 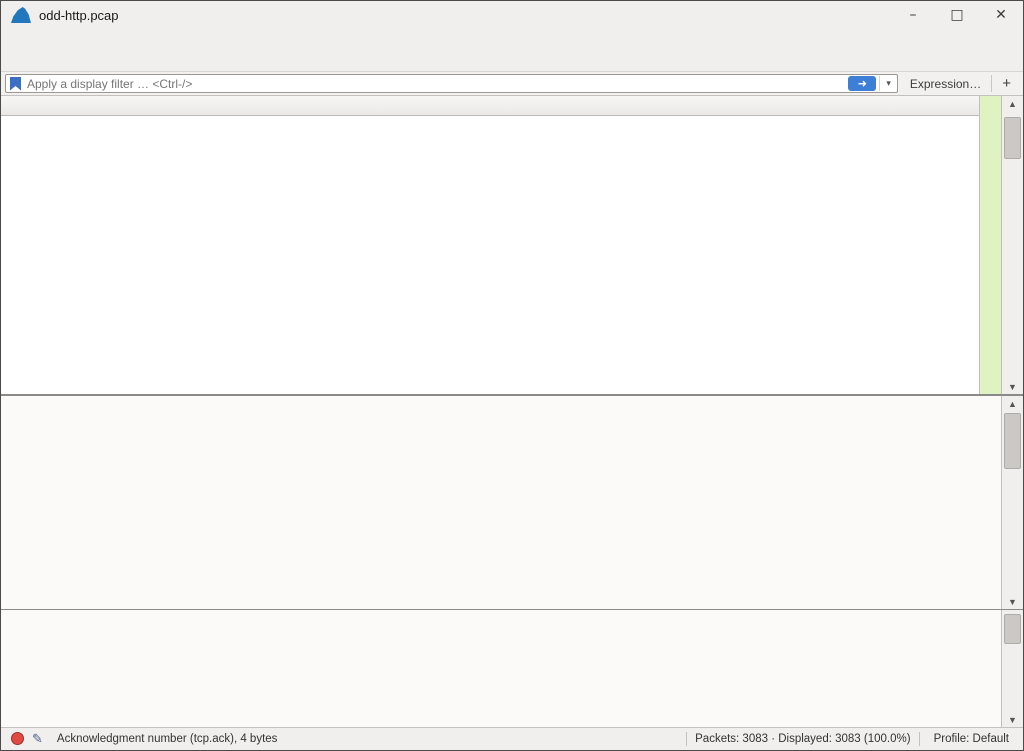 I want to click on display-filter-input, so click(x=438, y=83).